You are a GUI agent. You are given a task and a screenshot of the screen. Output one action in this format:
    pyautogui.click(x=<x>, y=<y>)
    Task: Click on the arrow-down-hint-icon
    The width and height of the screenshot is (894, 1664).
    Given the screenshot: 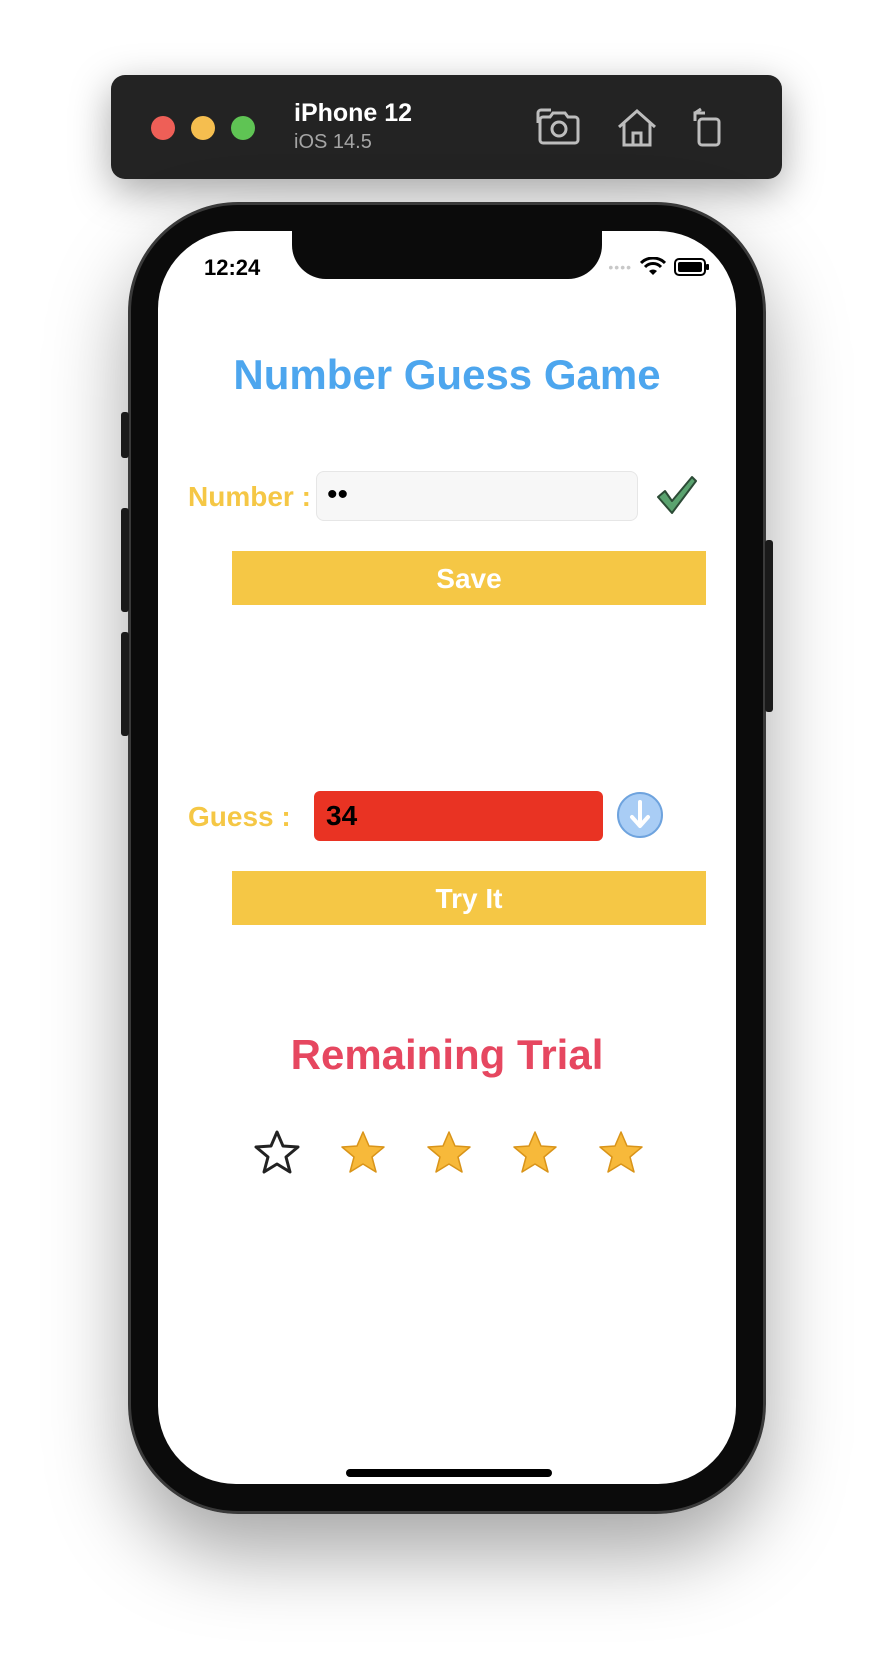 What is the action you would take?
    pyautogui.click(x=640, y=815)
    